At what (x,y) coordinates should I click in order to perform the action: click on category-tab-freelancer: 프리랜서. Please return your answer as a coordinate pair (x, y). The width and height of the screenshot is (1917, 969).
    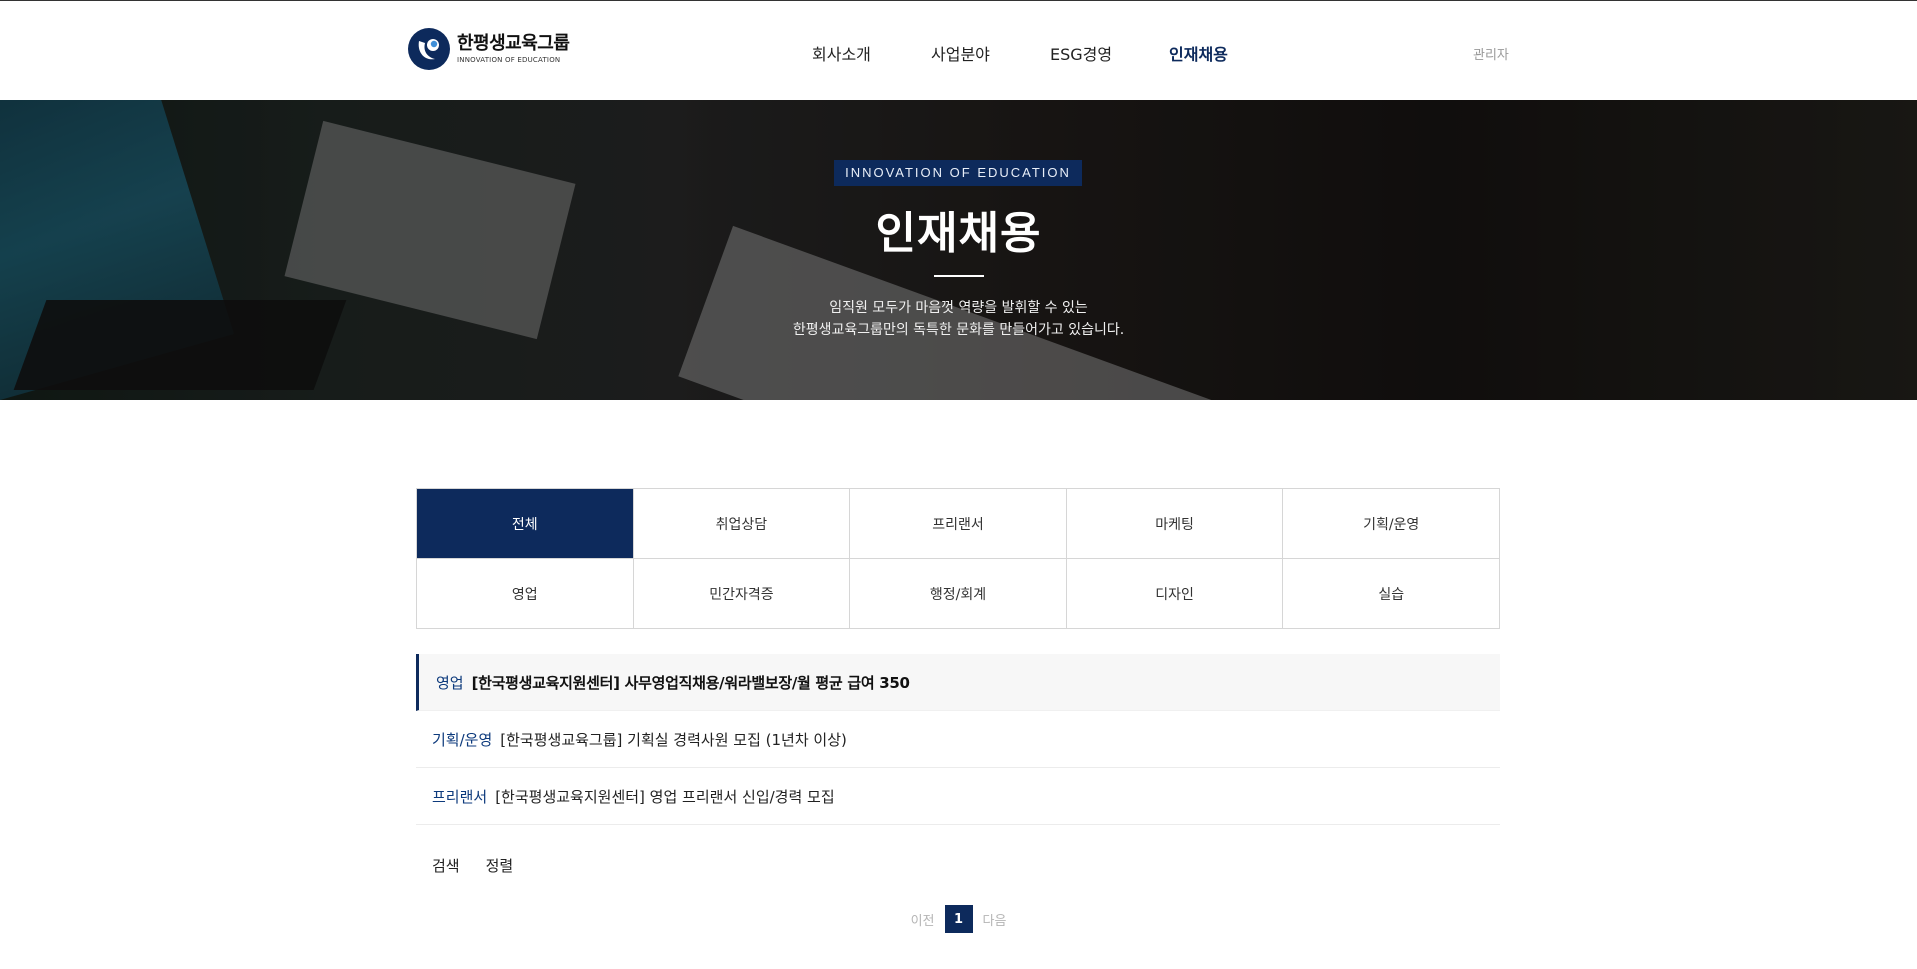
    Looking at the image, I should click on (958, 524).